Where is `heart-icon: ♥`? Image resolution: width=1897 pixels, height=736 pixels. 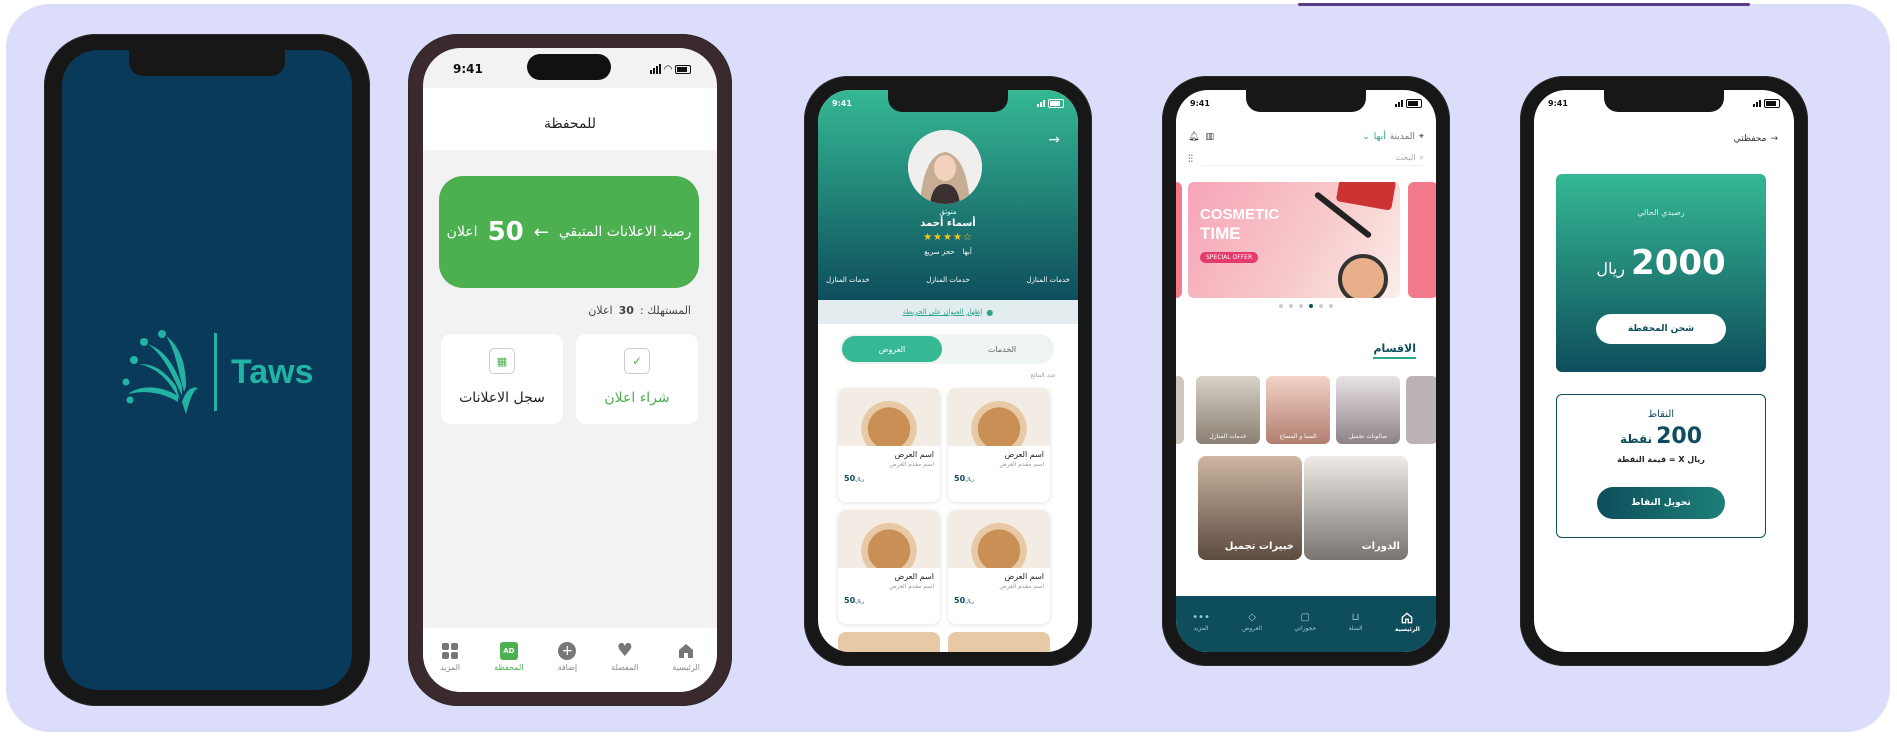 heart-icon: ♥ is located at coordinates (624, 650).